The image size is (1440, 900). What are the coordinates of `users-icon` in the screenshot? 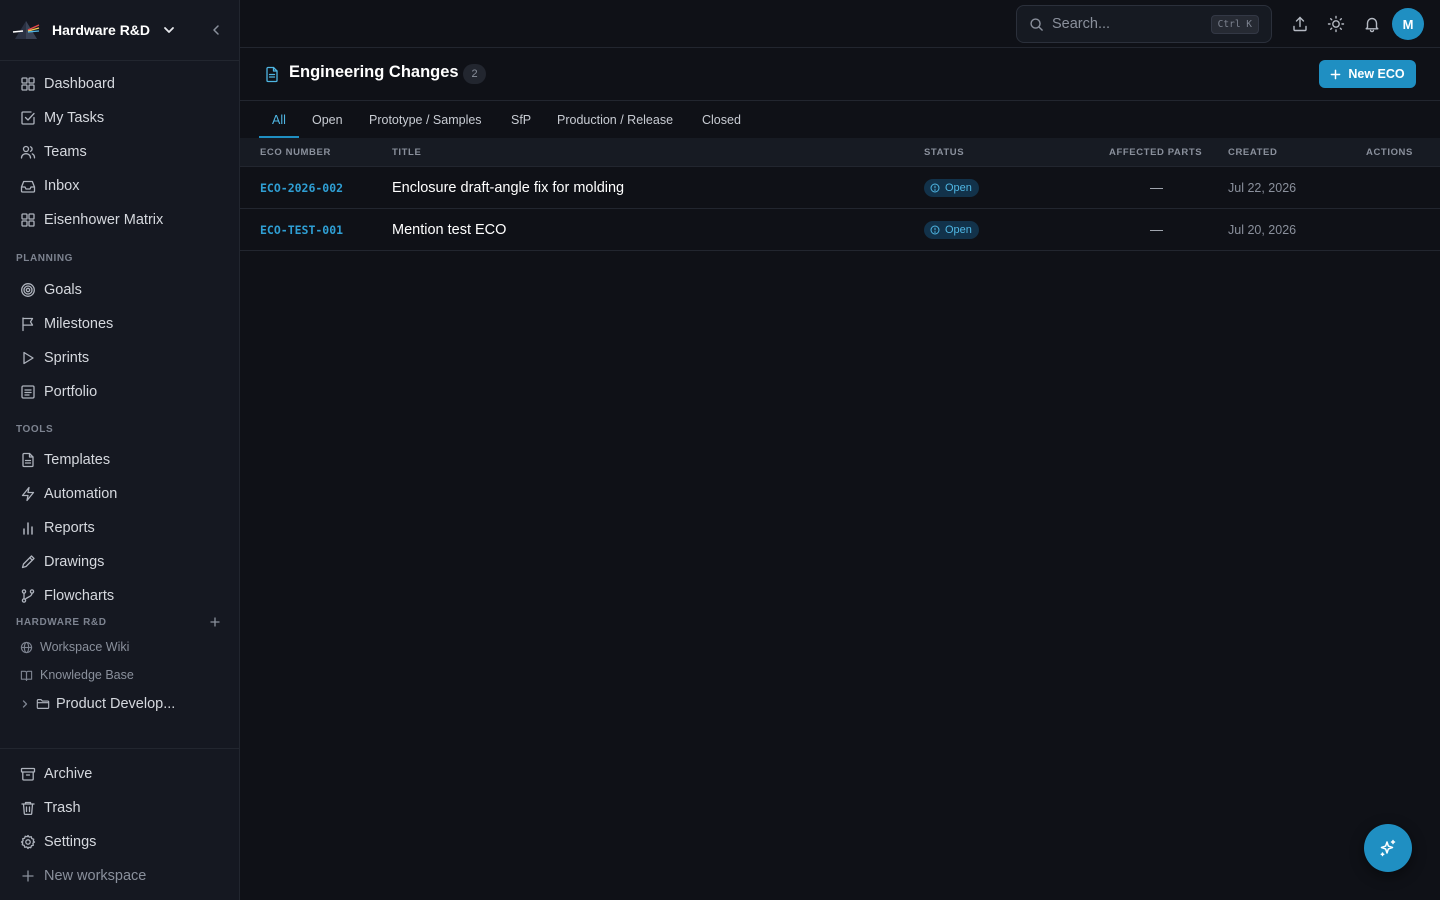 It's located at (28, 152).